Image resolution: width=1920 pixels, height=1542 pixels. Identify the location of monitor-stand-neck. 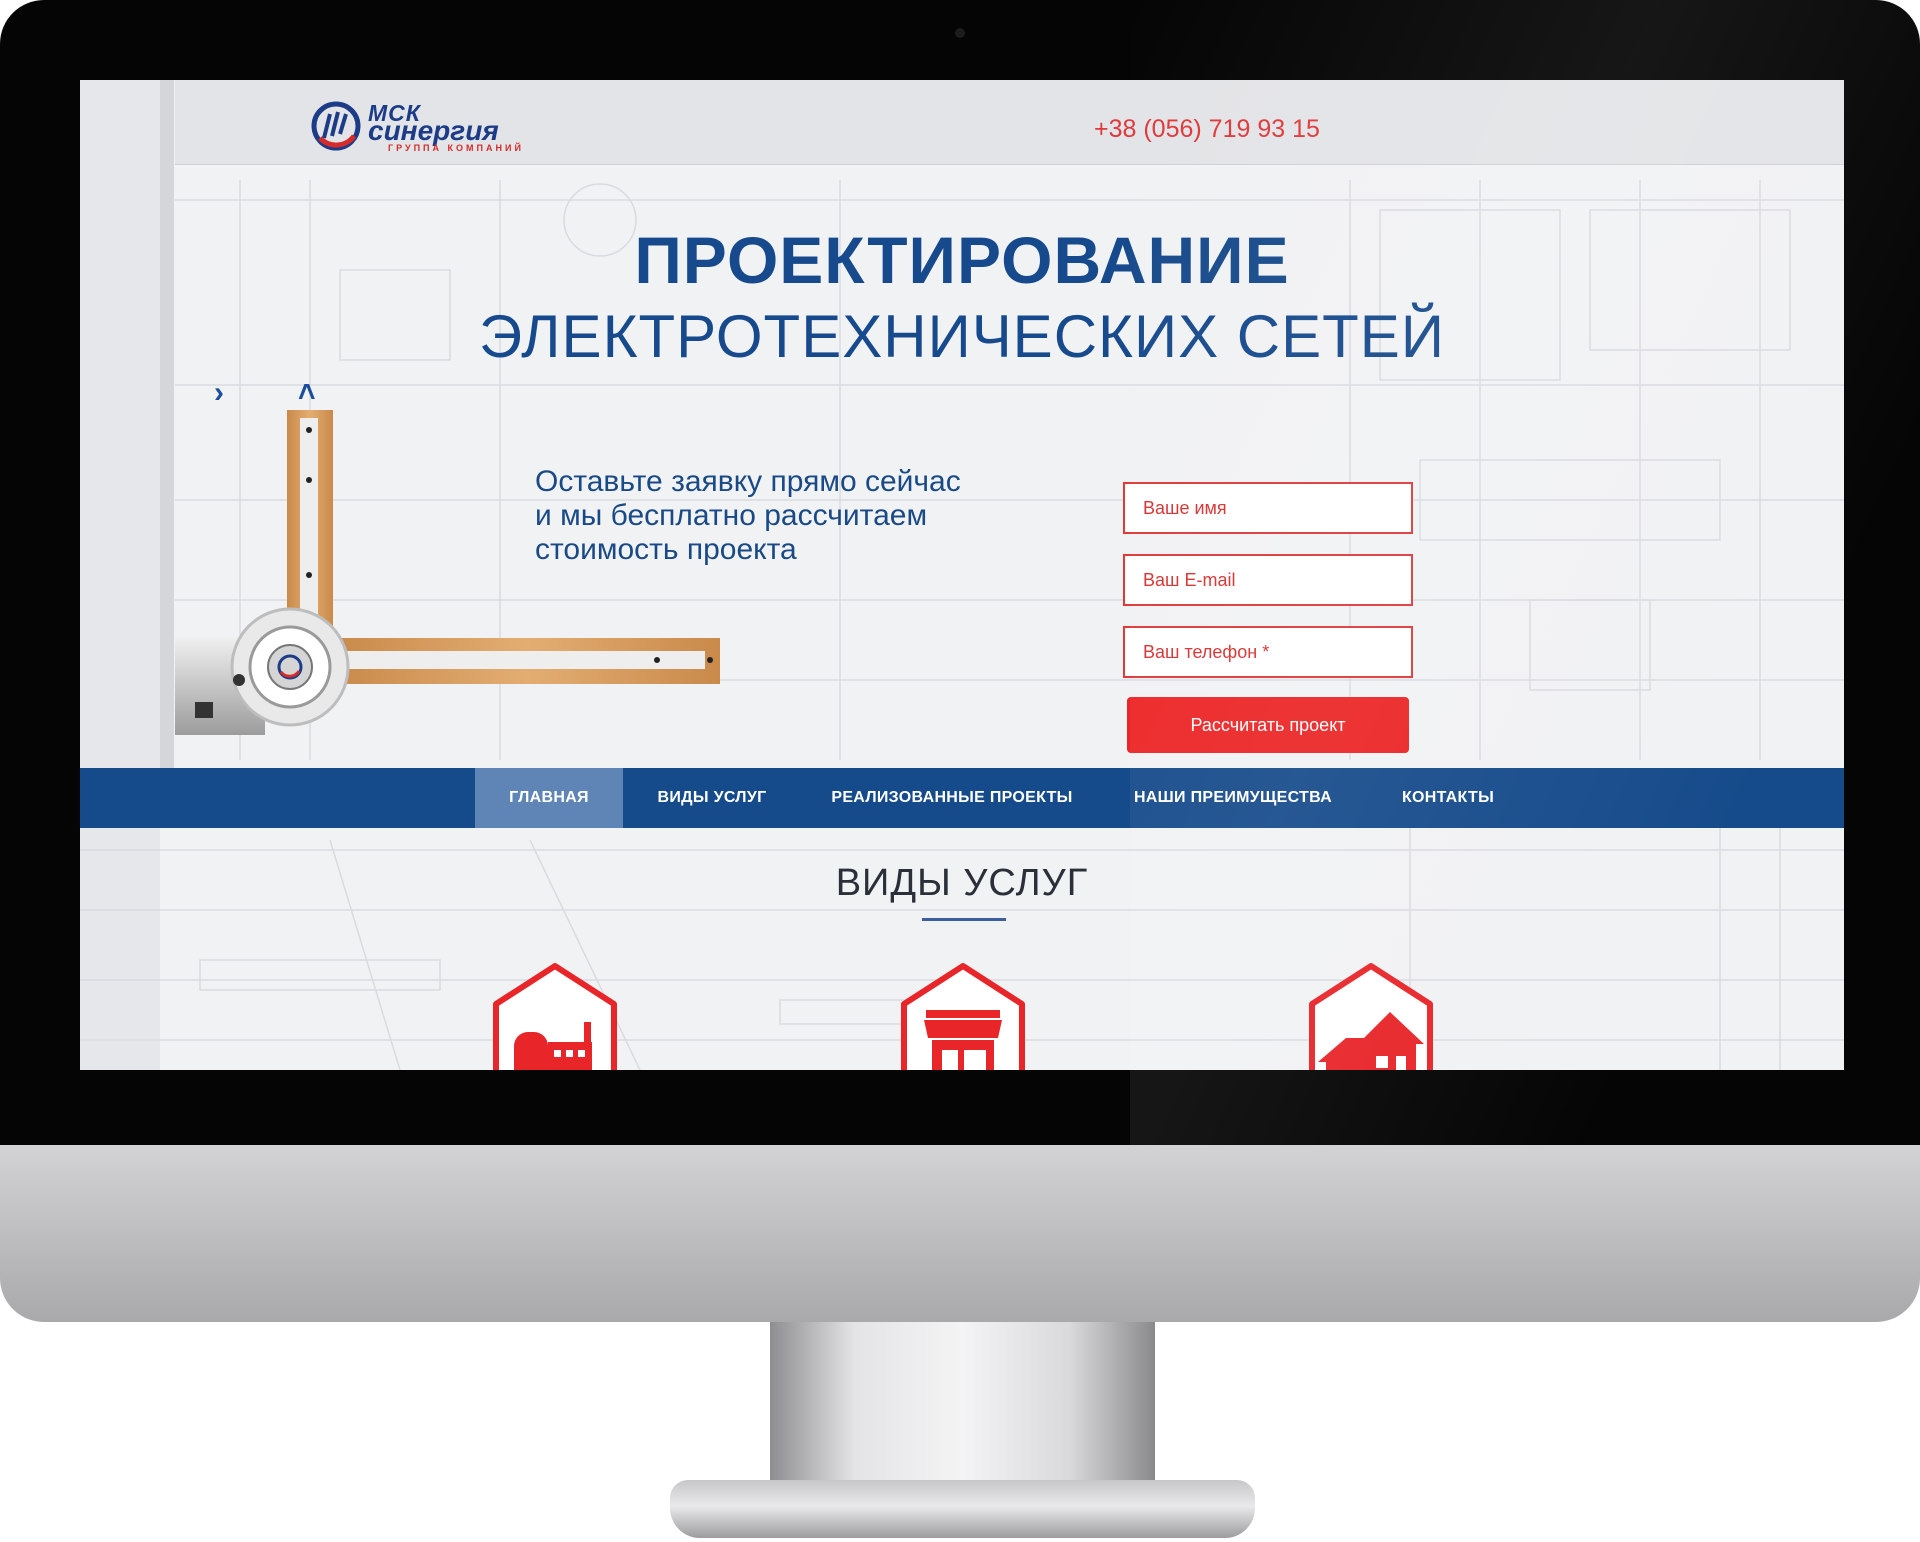
(962, 1412).